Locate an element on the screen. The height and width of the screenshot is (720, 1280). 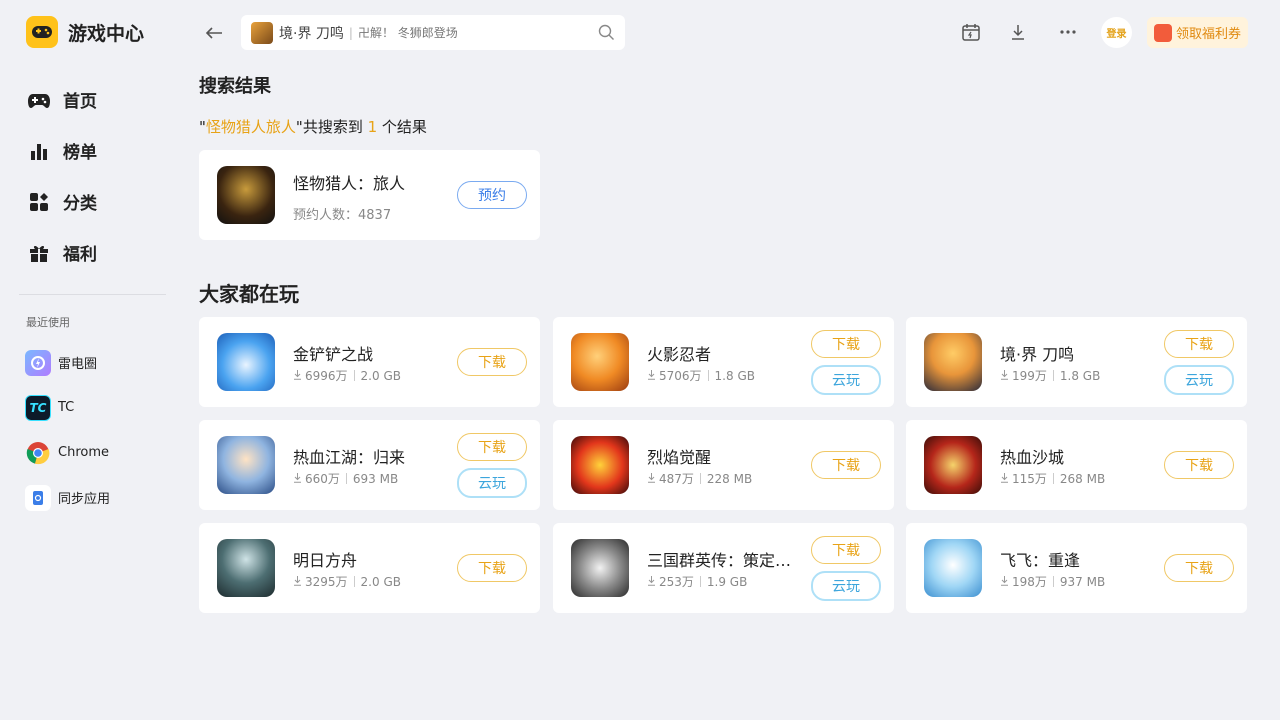
game-card: 火影忍者 5706万 1.8 GB 下载云玩 is located at coordinates (723, 362).